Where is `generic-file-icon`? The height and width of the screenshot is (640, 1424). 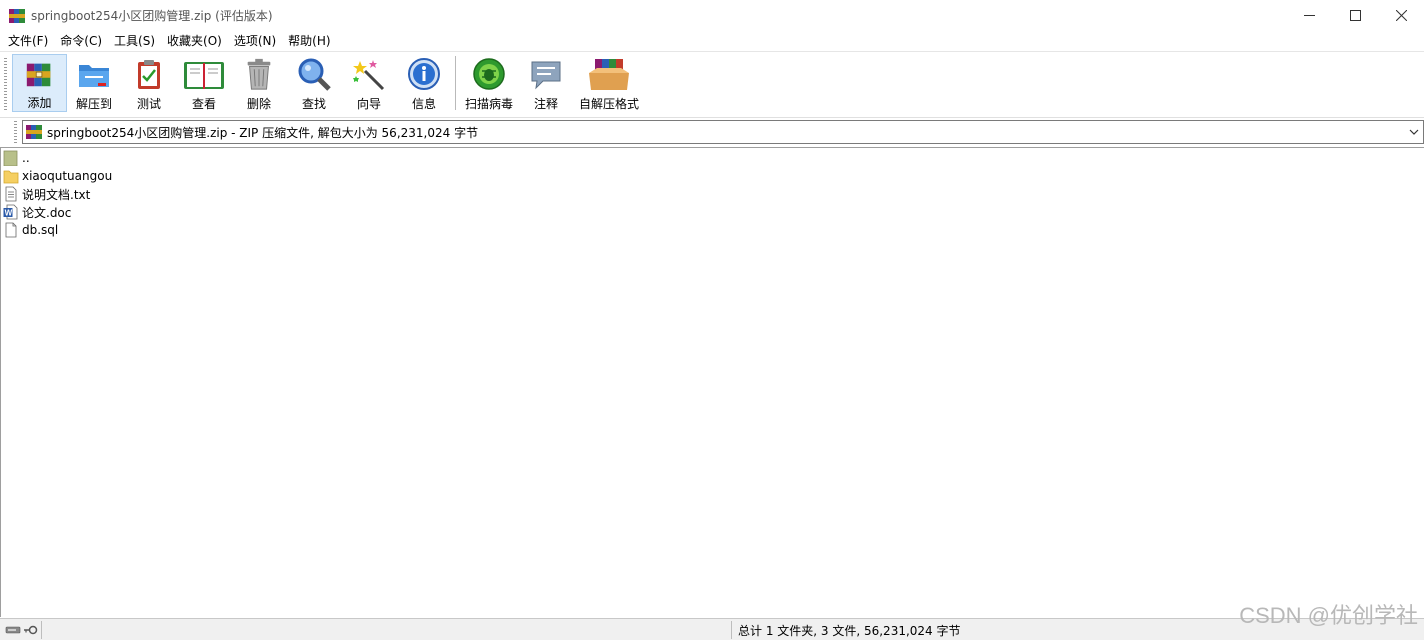 generic-file-icon is located at coordinates (11, 230).